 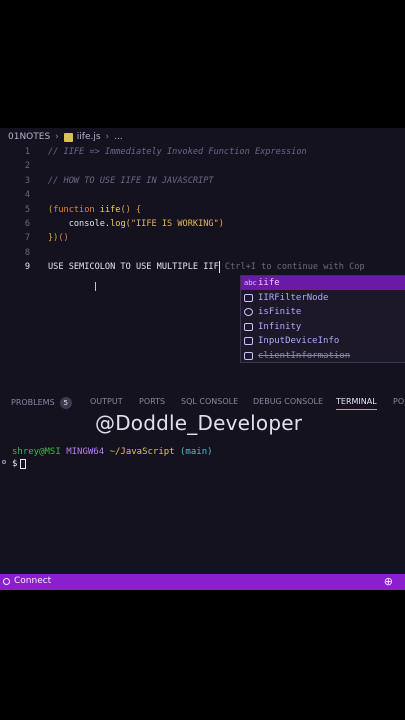 What do you see at coordinates (131, 209) in the screenshot?
I see `code-token: () {` at bounding box center [131, 209].